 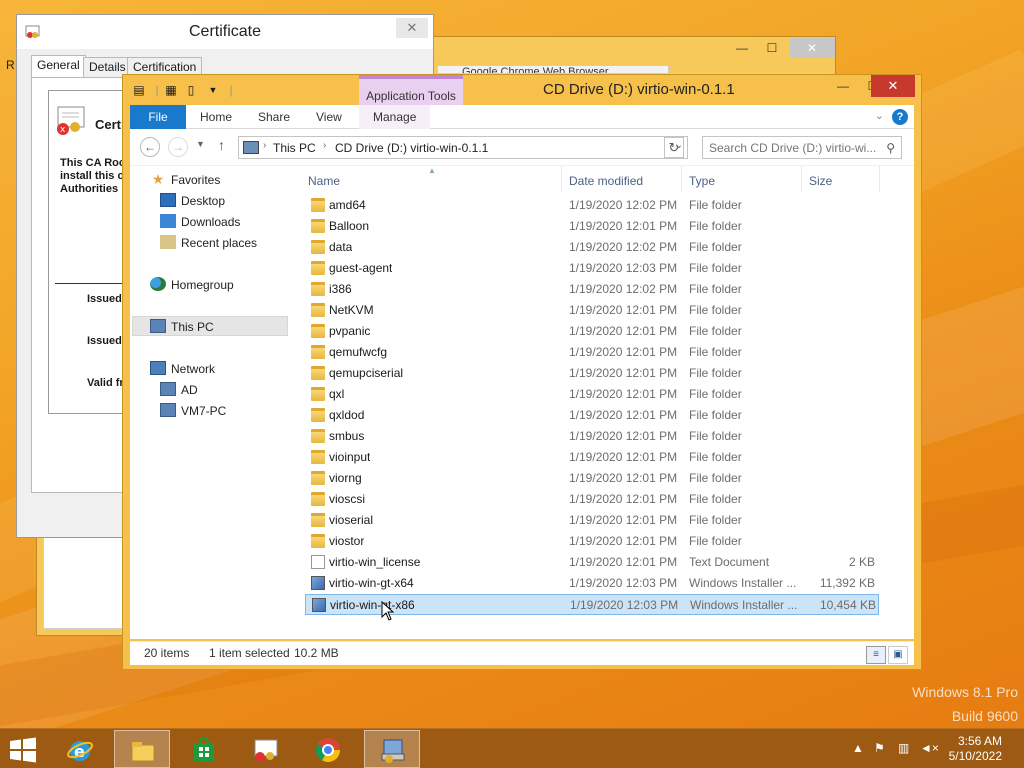 I want to click on search-box: ⚲, so click(x=802, y=147).